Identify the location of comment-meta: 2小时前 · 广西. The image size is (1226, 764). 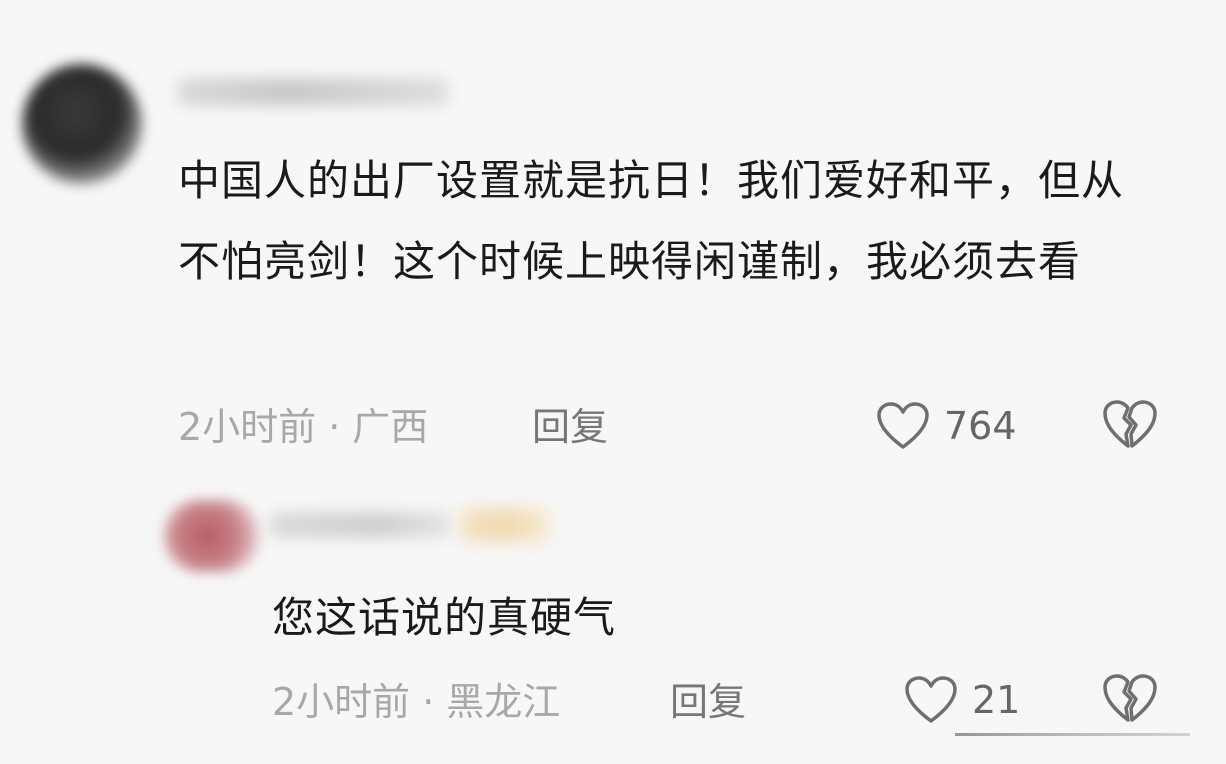
(303, 427).